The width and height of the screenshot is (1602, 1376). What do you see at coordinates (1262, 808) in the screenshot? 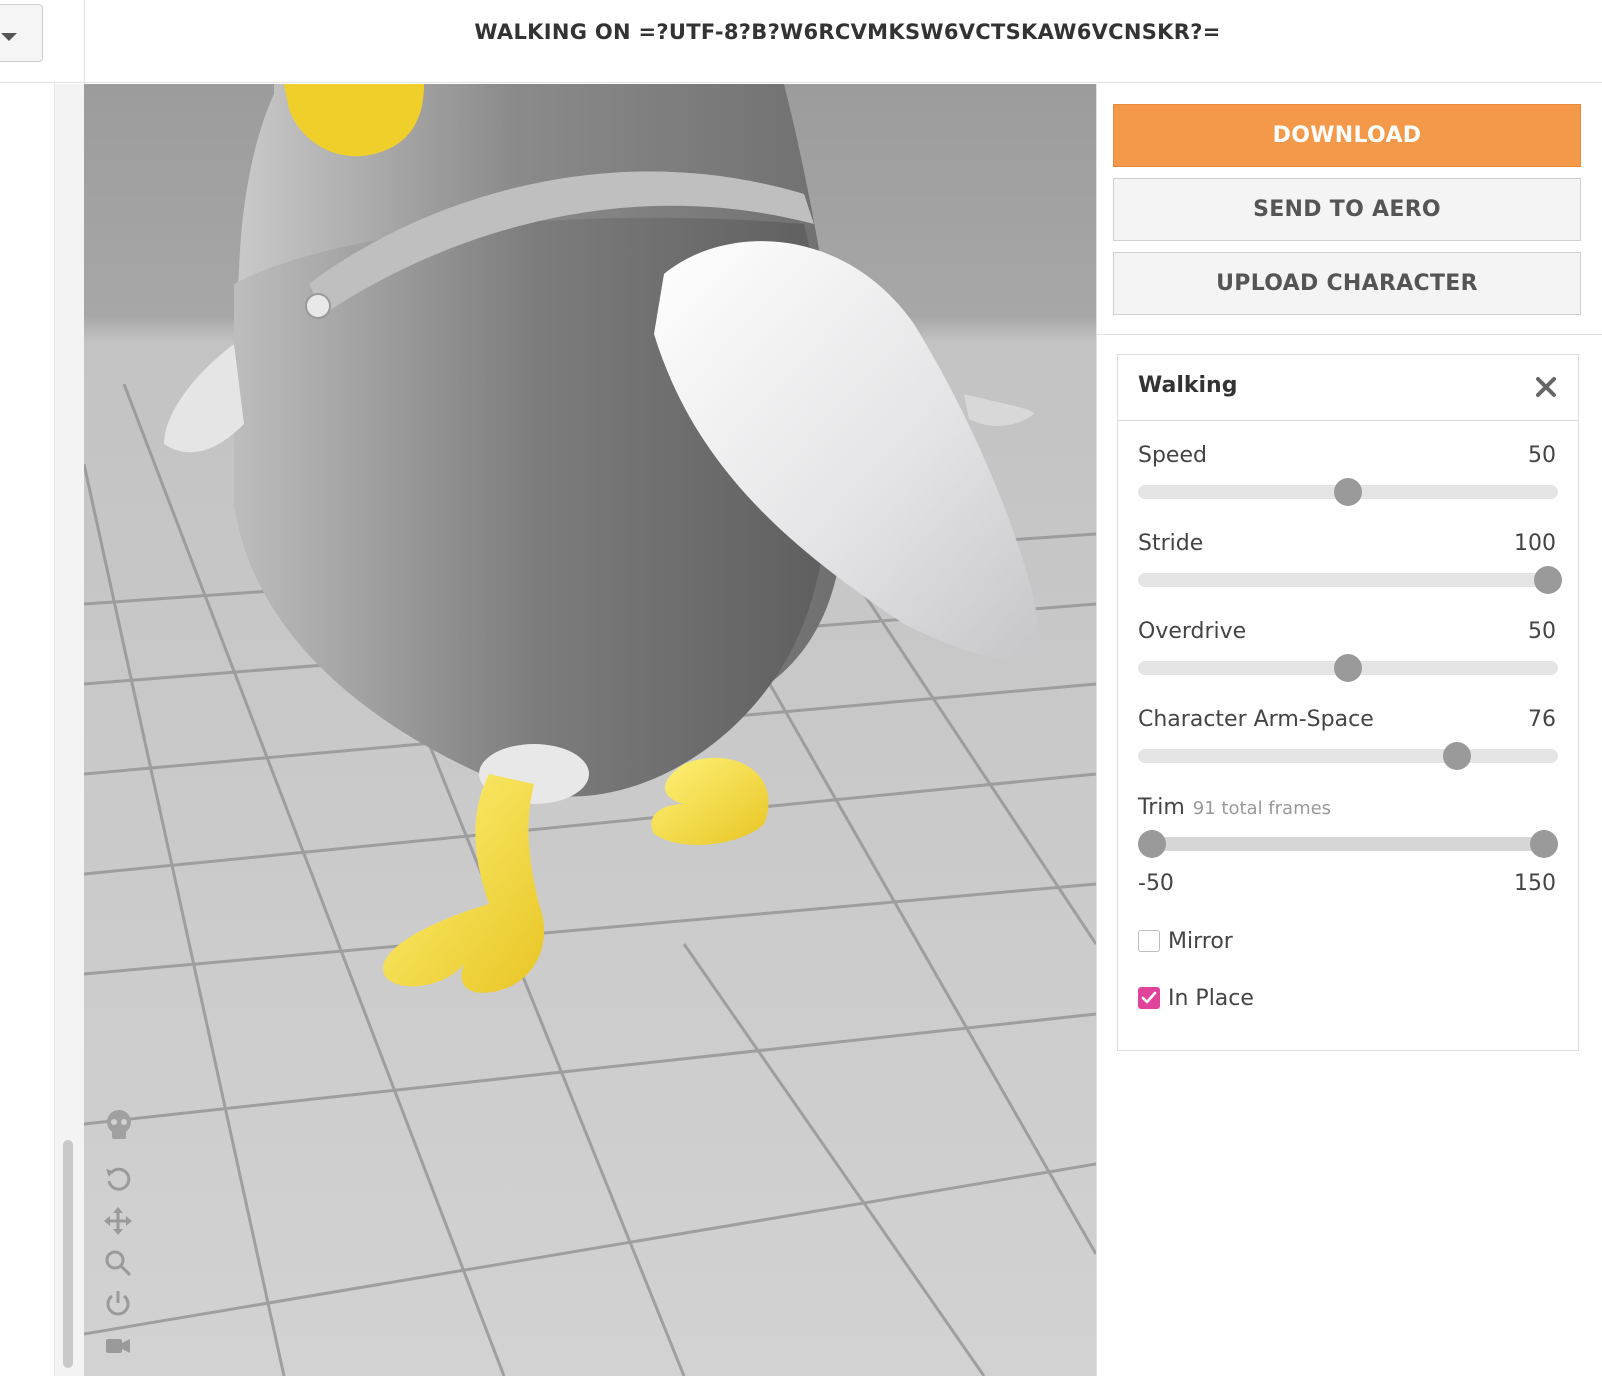
I see `trim-frames-count: 91 total frames` at bounding box center [1262, 808].